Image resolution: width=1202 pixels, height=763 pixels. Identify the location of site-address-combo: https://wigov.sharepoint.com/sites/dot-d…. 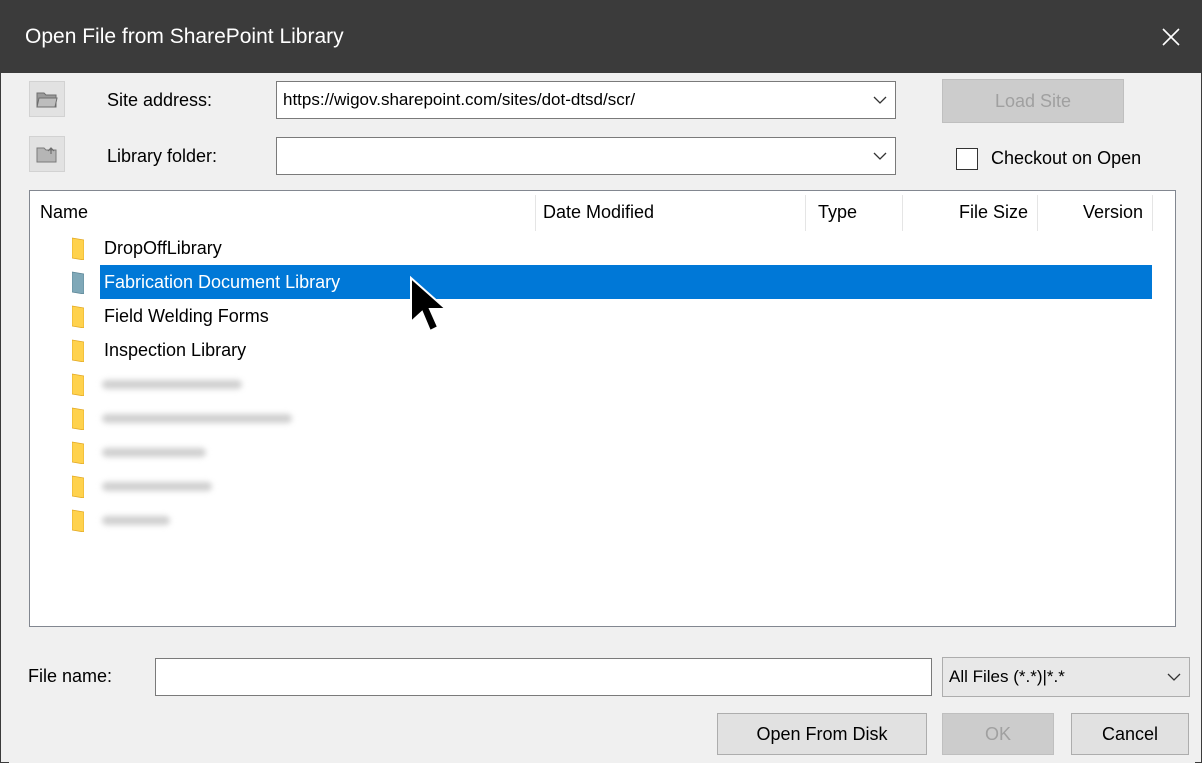
(586, 100).